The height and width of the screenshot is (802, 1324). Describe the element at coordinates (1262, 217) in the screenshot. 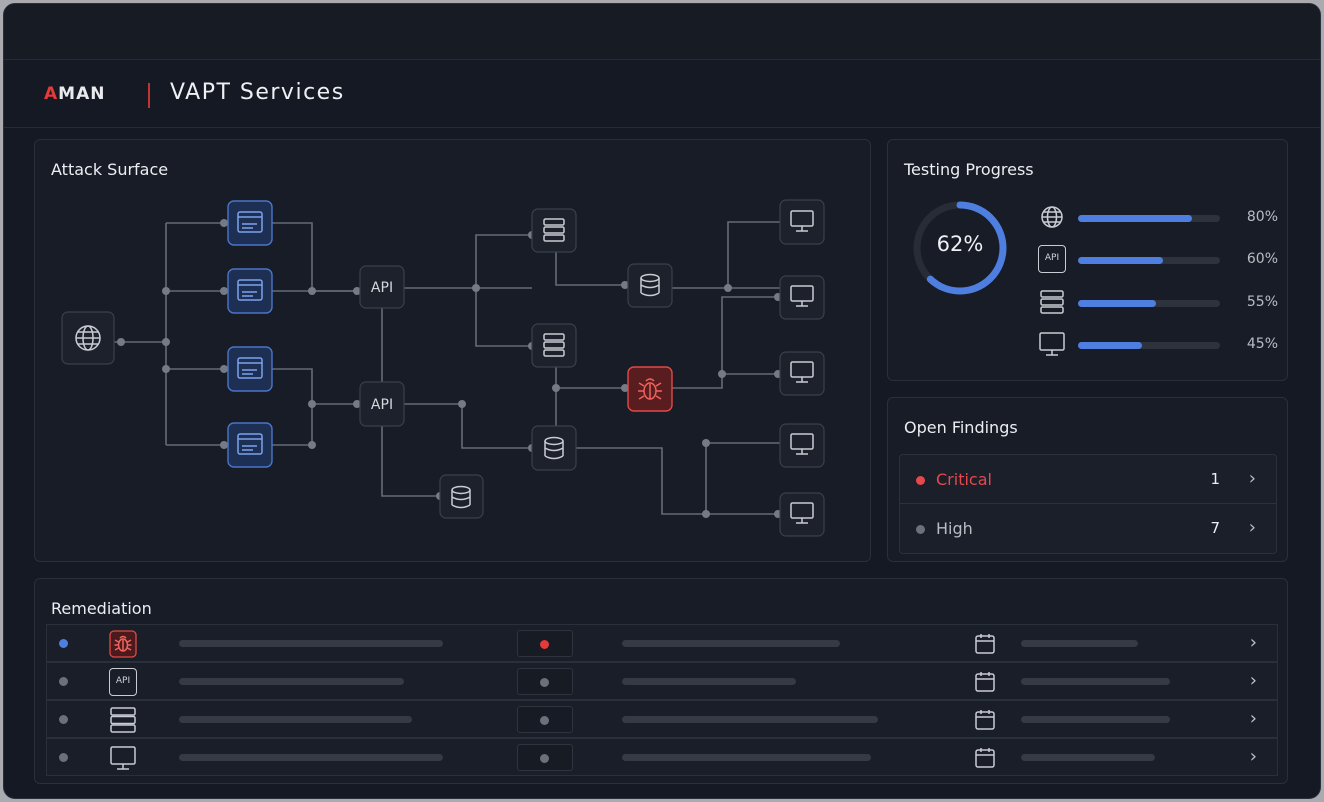

I see `progress-percent: 80%` at that location.